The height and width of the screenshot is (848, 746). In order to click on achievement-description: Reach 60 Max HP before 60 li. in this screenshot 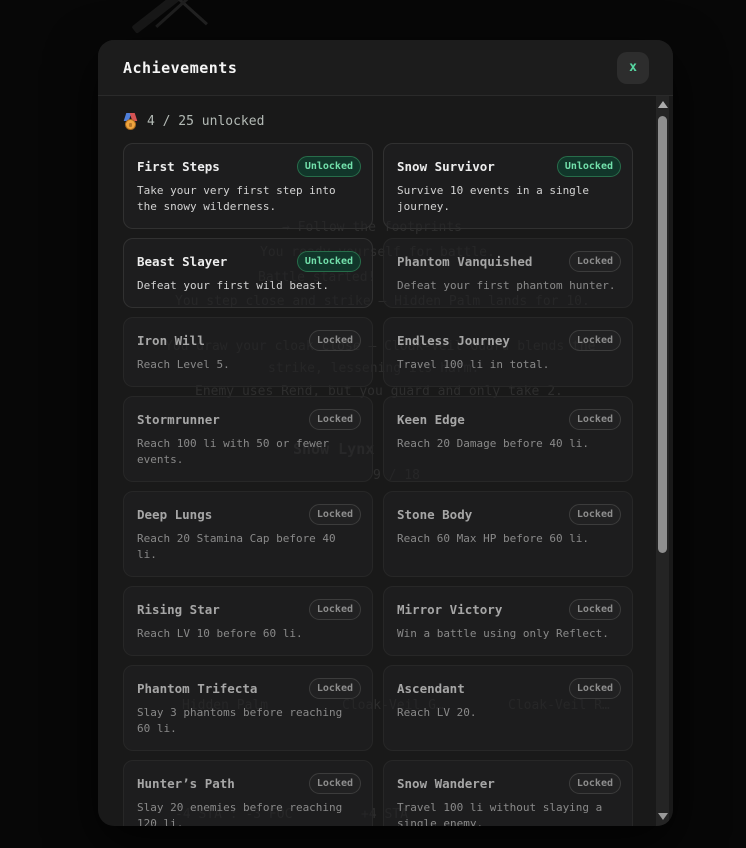, I will do `click(493, 538)`.